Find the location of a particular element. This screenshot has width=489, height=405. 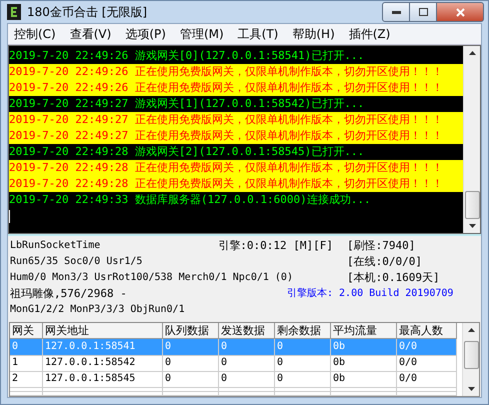

menu-item: 工具(T) is located at coordinates (259, 34).